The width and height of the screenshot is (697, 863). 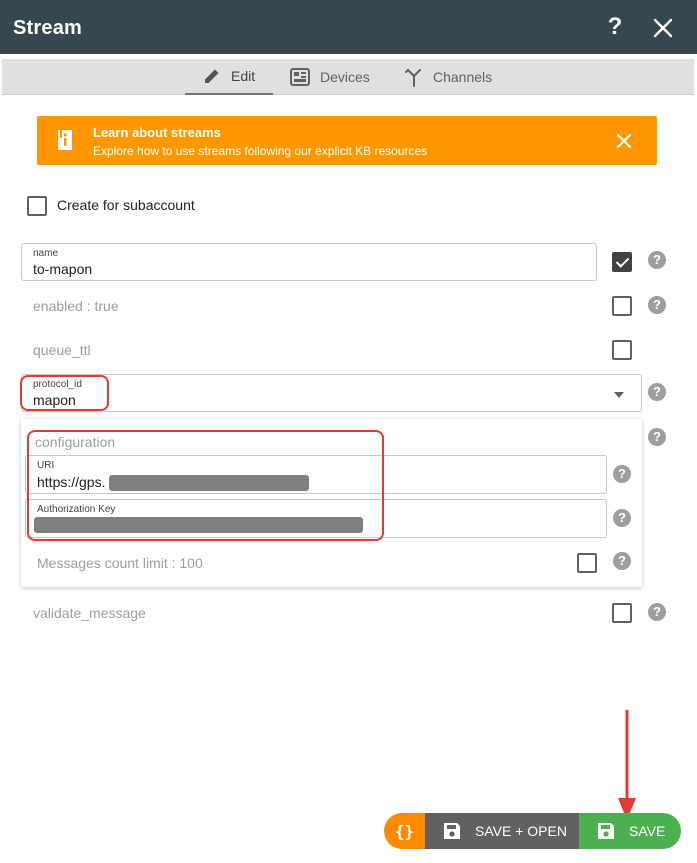 I want to click on protocol-select: protocol_id mapon, so click(x=331, y=393).